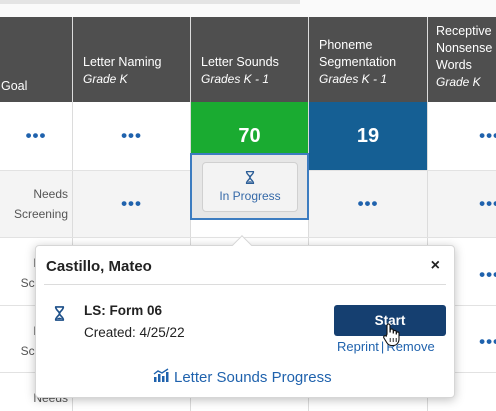 This screenshot has width=496, height=411. I want to click on goal-row2: Needs Screening, so click(36, 203).